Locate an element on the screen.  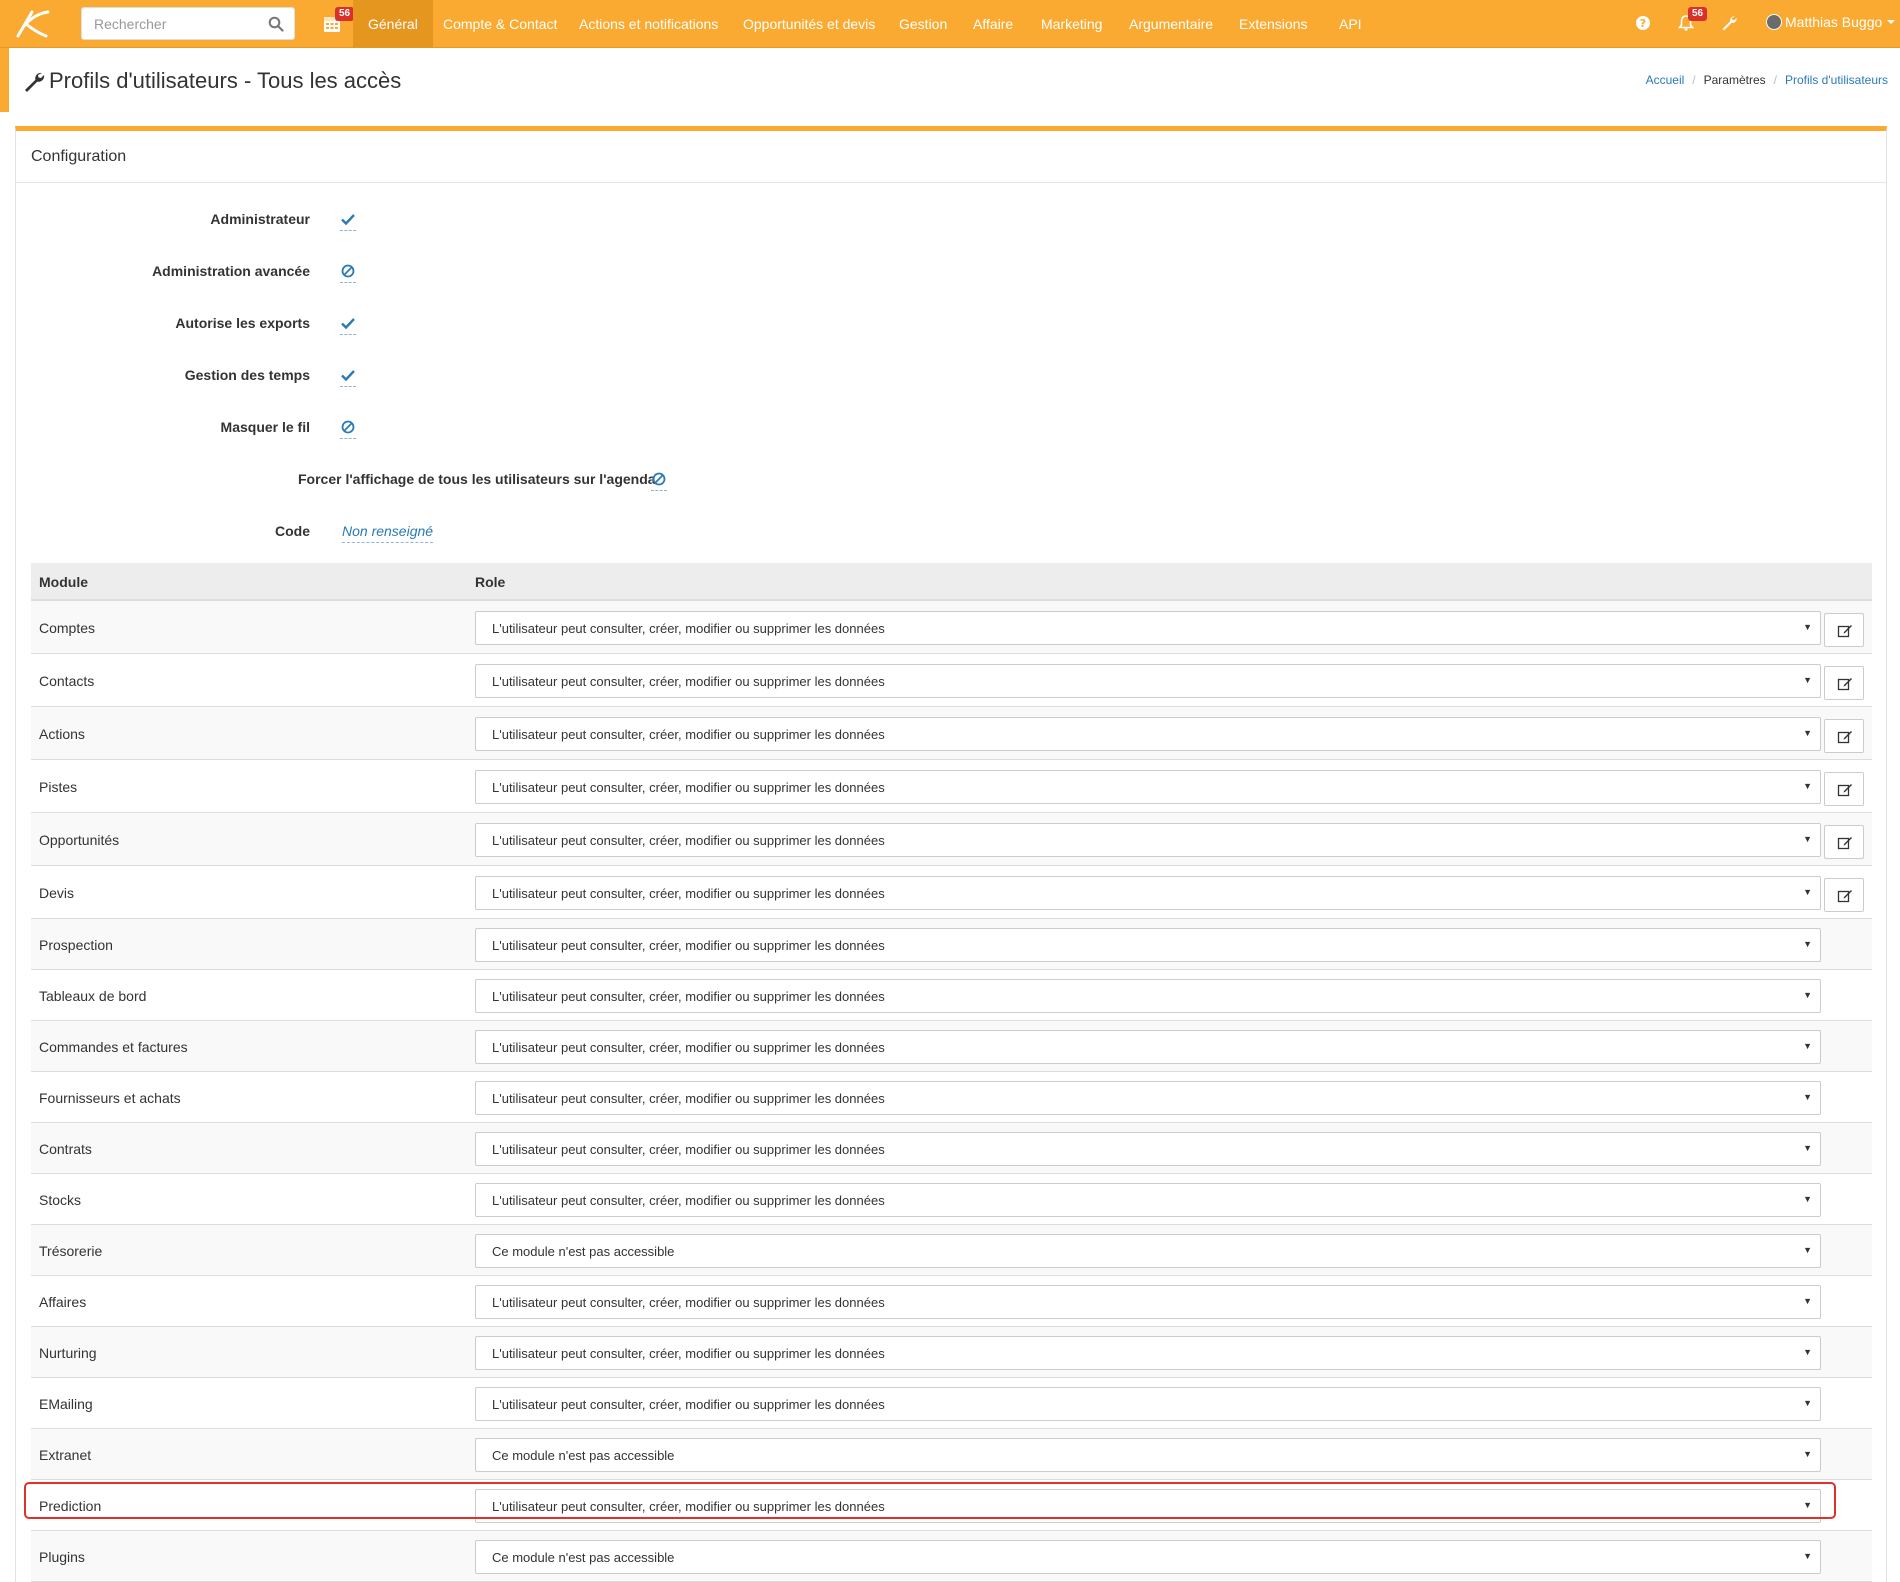
nav-gestion: Gestion is located at coordinates (923, 24).